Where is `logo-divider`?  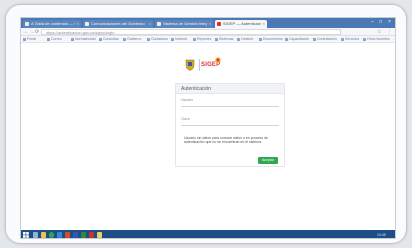
logo-divider is located at coordinates (199, 65).